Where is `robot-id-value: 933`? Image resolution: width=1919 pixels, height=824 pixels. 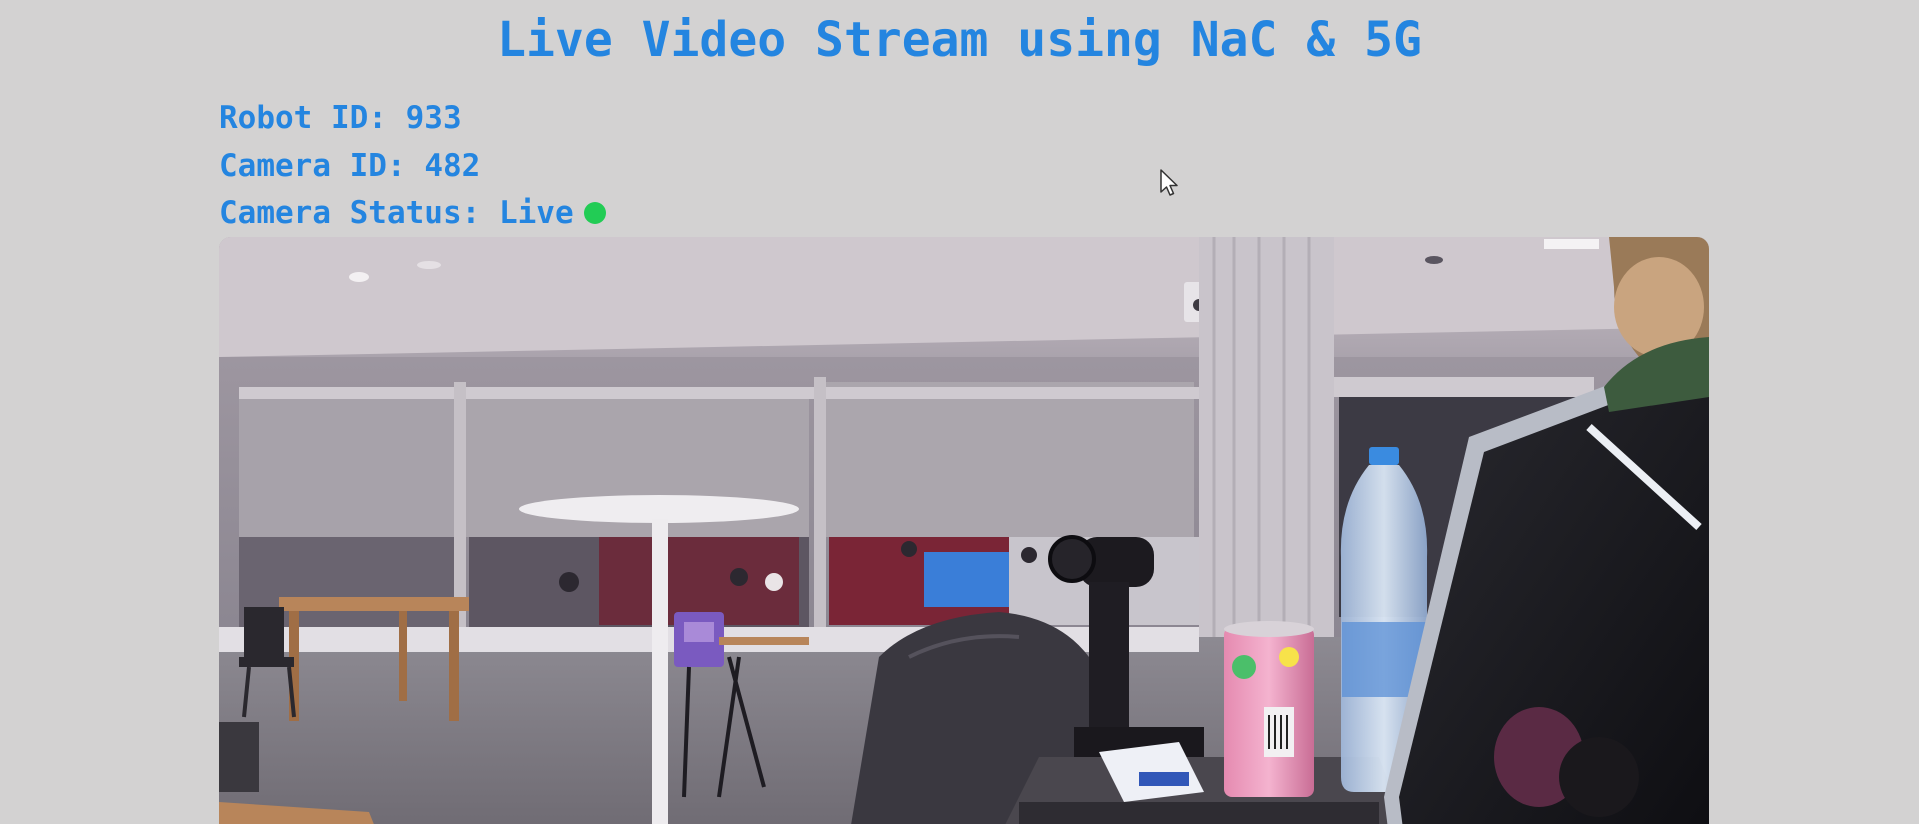 robot-id-value: 933 is located at coordinates (433, 118).